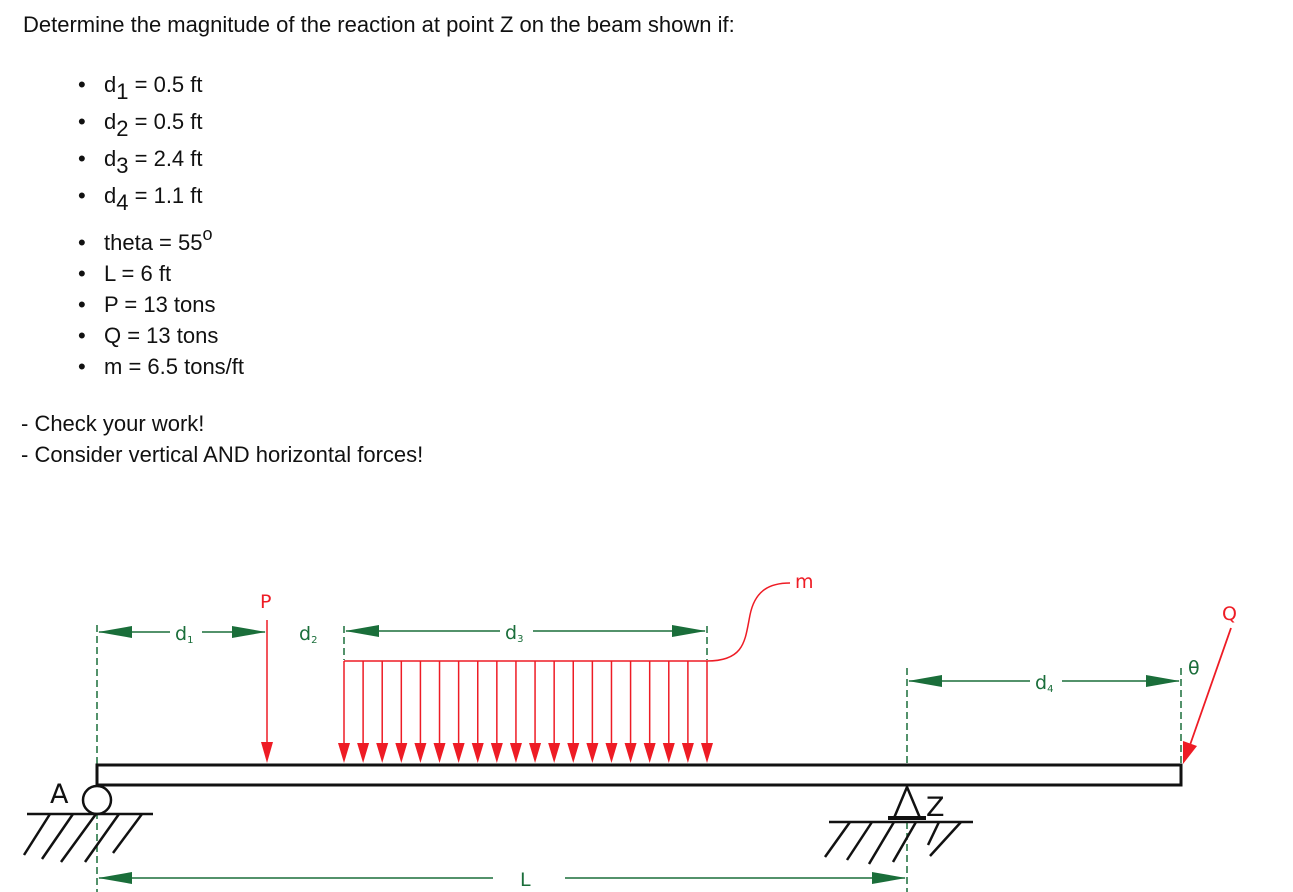 The height and width of the screenshot is (892, 1293). What do you see at coordinates (97, 800) in the screenshot?
I see `roller-circle` at bounding box center [97, 800].